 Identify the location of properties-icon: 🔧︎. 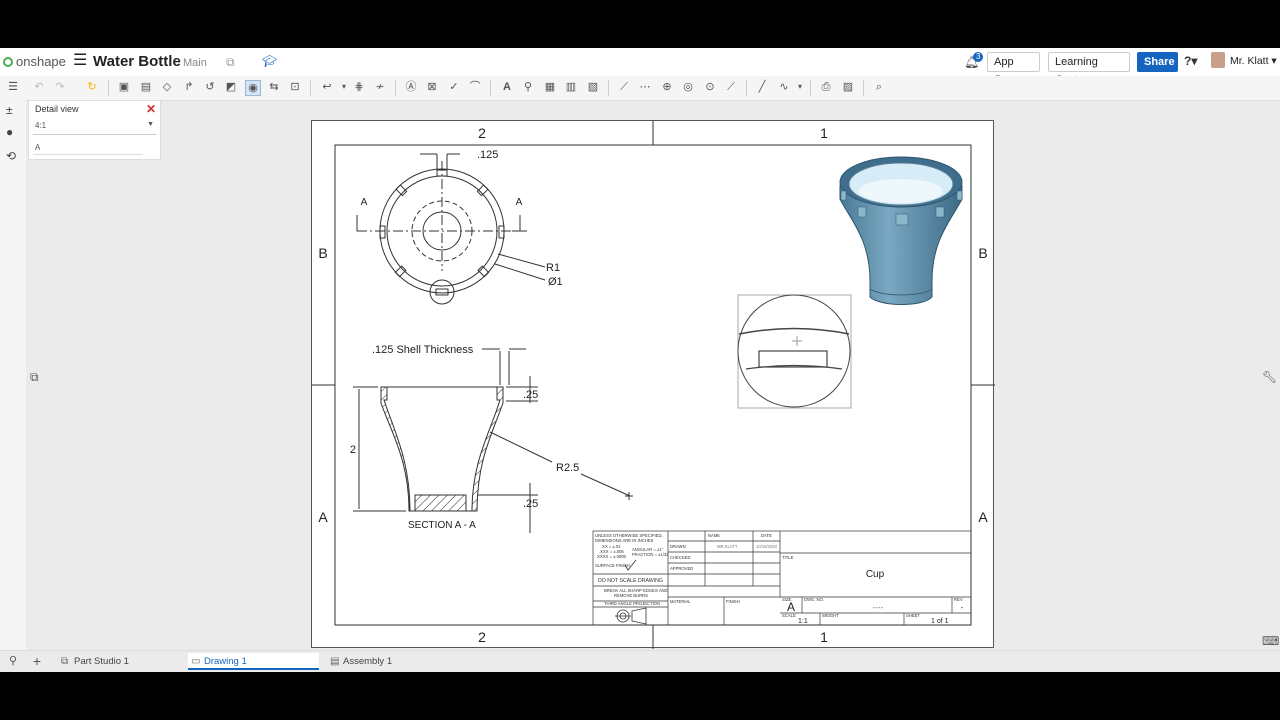
(1269, 377).